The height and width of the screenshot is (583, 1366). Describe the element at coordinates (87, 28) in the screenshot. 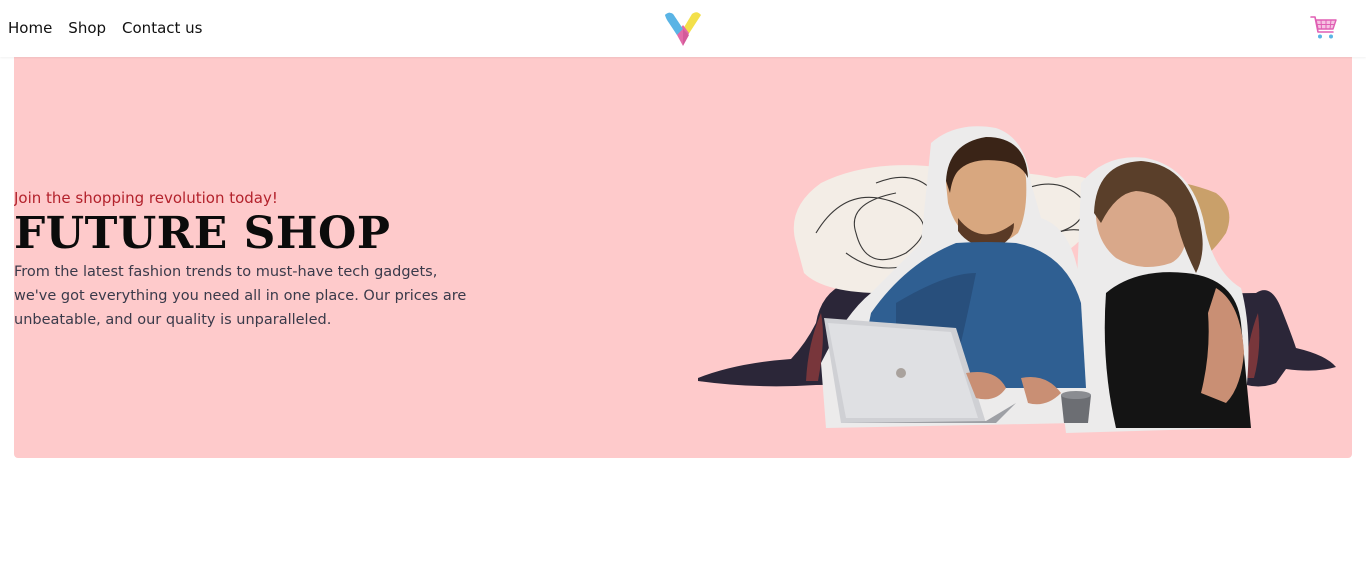

I see `nav-link-shop: Shop` at that location.